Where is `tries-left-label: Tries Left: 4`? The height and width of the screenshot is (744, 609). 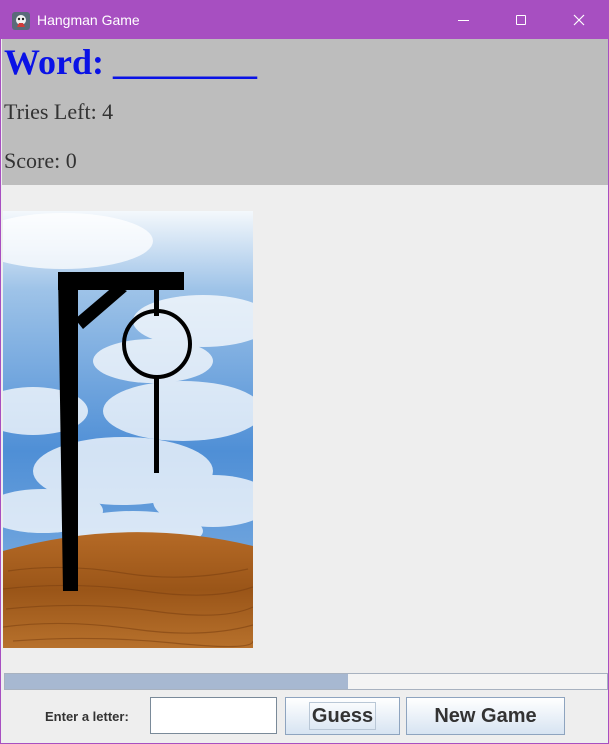 tries-left-label: Tries Left: 4 is located at coordinates (59, 111).